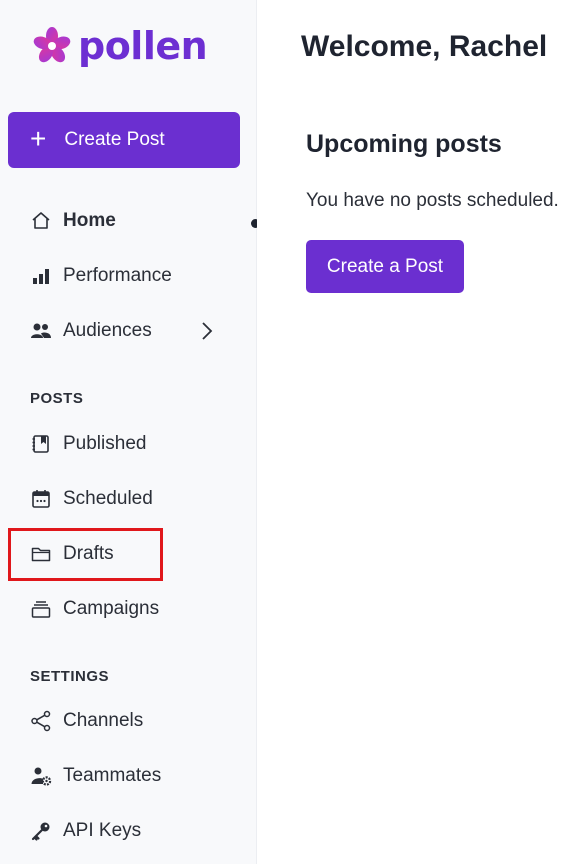 Image resolution: width=588 pixels, height=864 pixels. Describe the element at coordinates (41, 444) in the screenshot. I see `published-book-icon` at that location.